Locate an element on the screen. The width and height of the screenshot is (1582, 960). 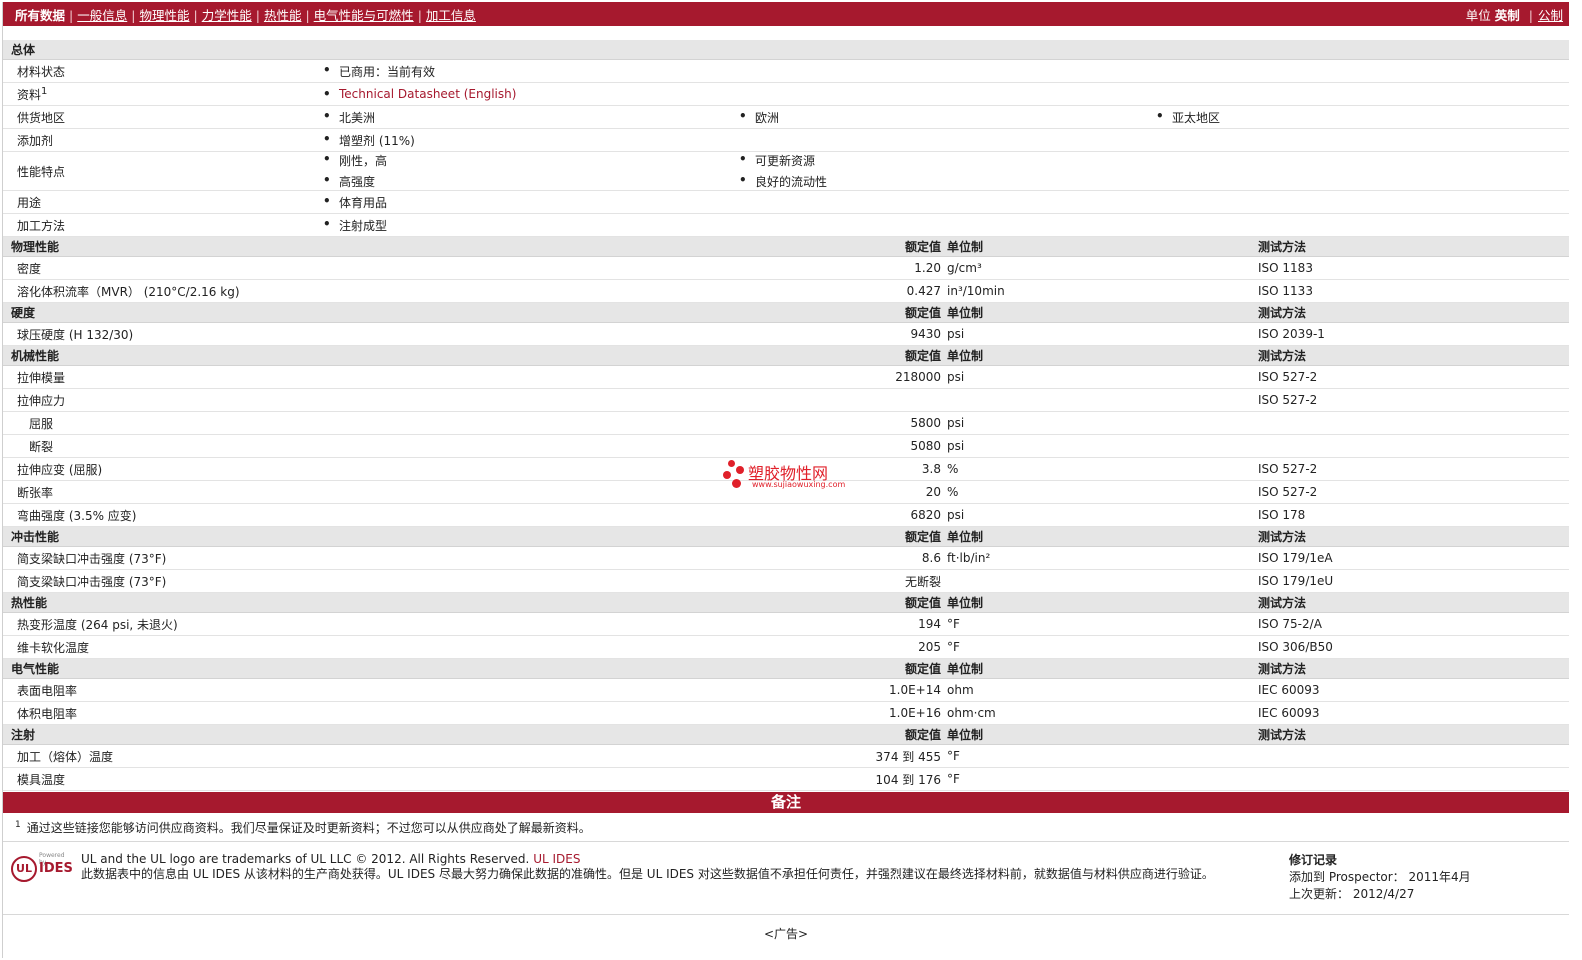
units-label: 单位 is located at coordinates (1478, 15).